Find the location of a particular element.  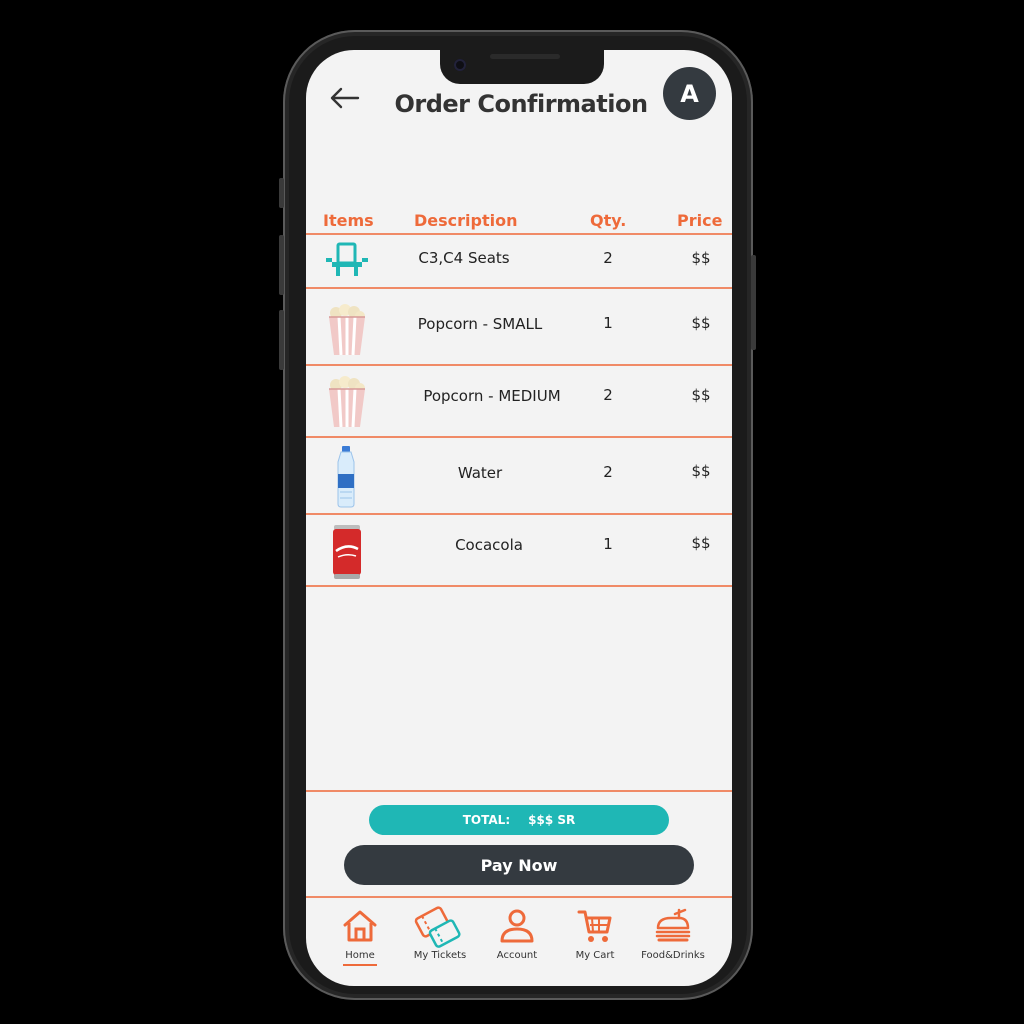

nav-label-food-drinks: Food&Drinks is located at coordinates (673, 955).